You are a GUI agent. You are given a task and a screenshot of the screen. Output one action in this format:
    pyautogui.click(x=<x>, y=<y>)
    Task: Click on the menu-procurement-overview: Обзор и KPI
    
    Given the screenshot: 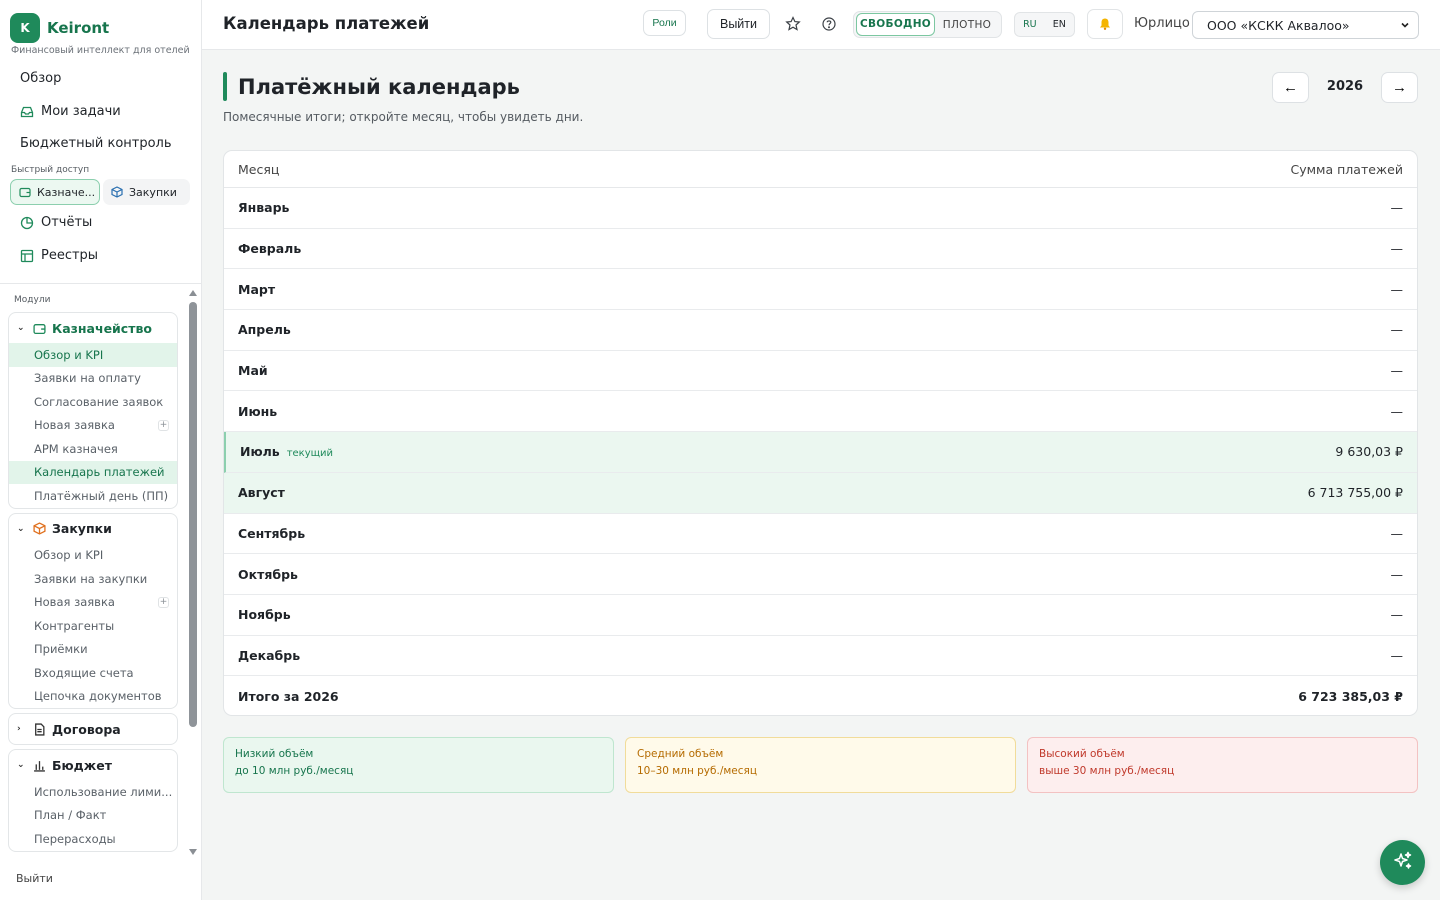 What is the action you would take?
    pyautogui.click(x=93, y=556)
    